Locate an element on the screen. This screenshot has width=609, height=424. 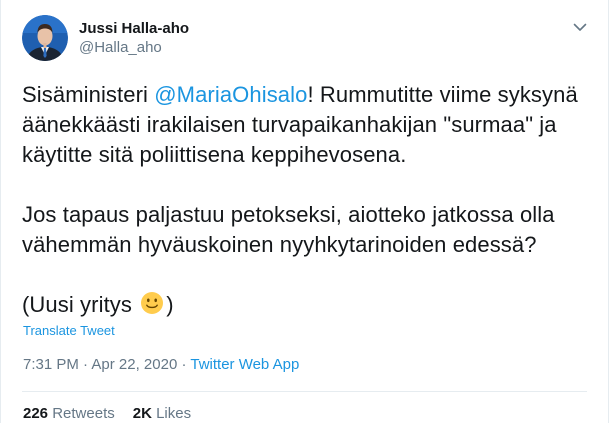
likes-stat: 2K Likes is located at coordinates (162, 414).